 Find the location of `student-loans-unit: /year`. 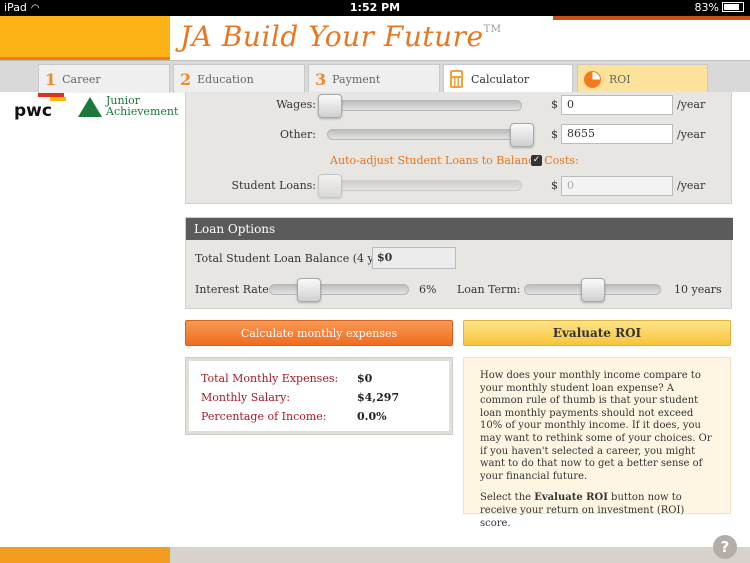

student-loans-unit: /year is located at coordinates (691, 185).